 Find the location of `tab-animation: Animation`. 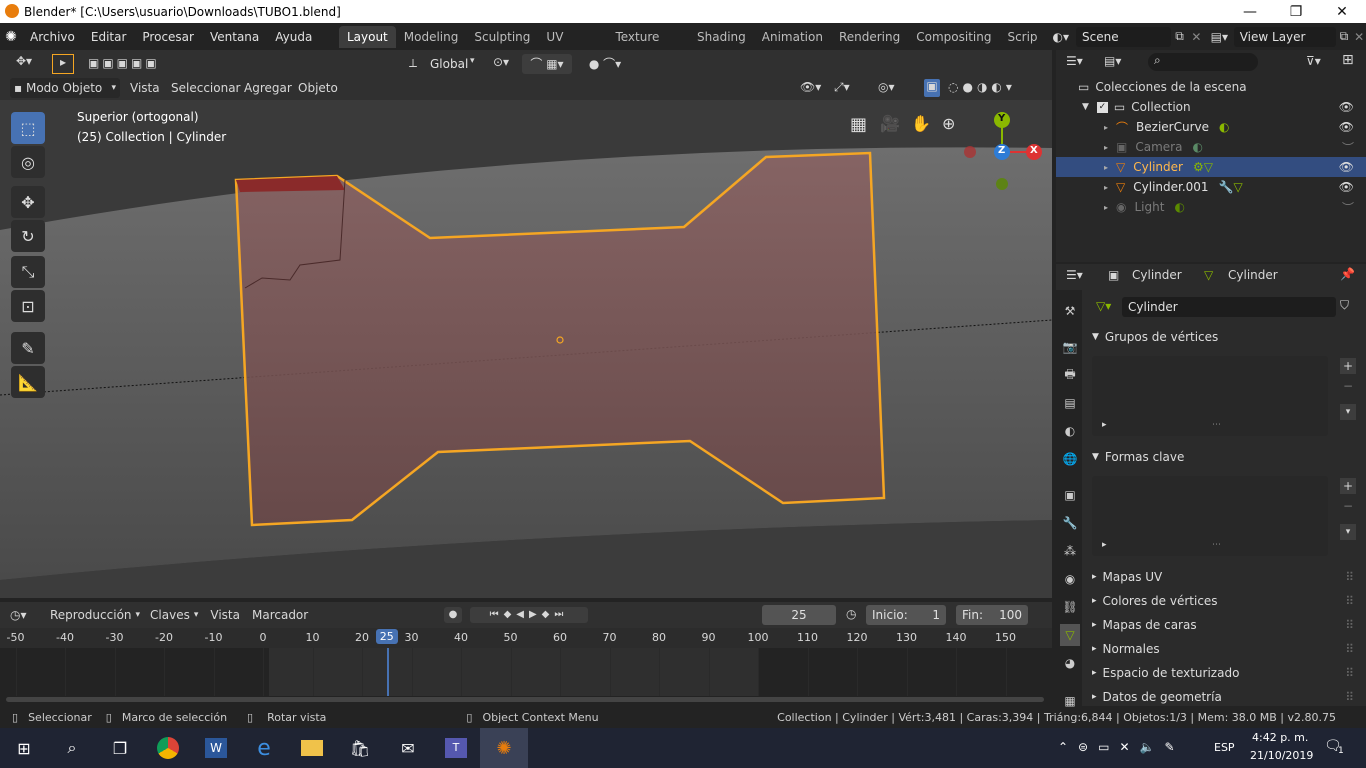

tab-animation: Animation is located at coordinates (792, 37).